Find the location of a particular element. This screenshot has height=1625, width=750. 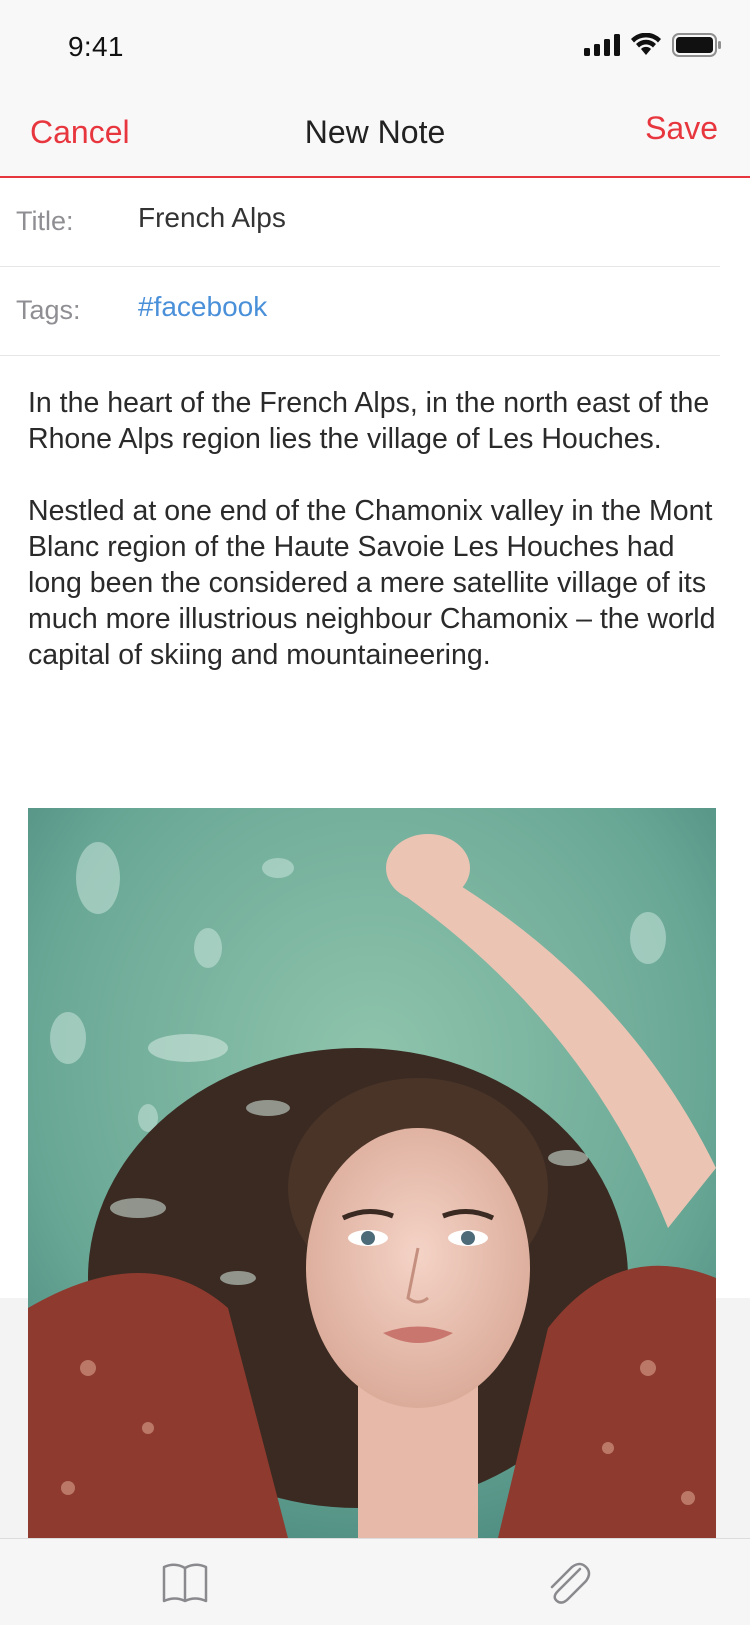

attach-button is located at coordinates (567, 1582).